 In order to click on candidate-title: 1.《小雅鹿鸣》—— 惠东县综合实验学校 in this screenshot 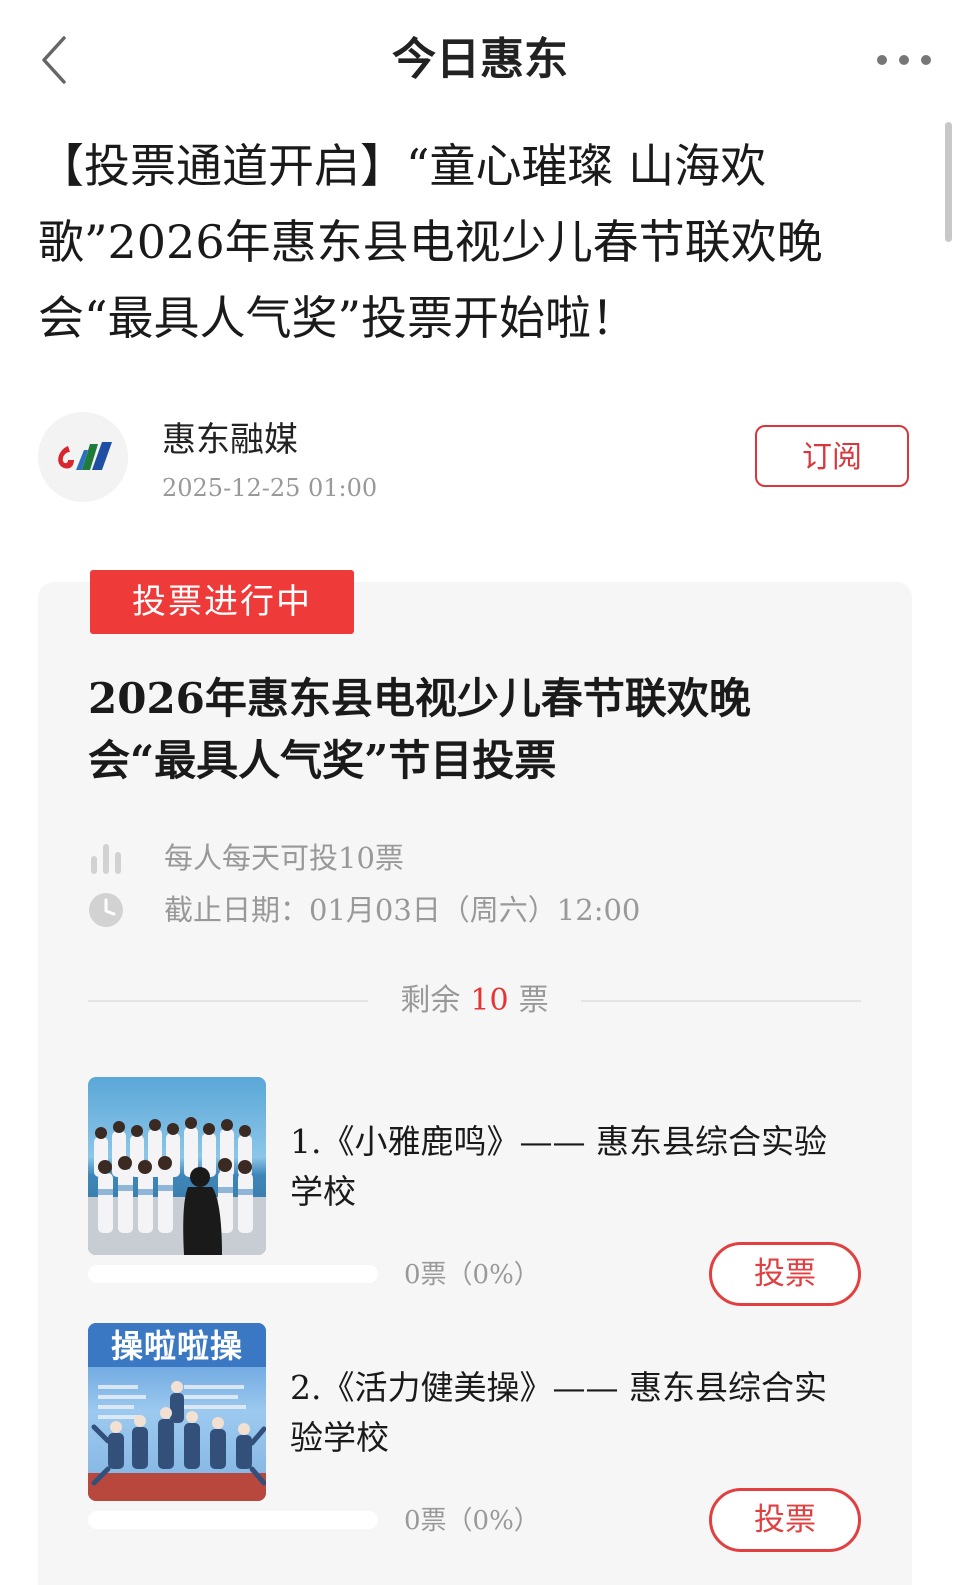, I will do `click(558, 1166)`.